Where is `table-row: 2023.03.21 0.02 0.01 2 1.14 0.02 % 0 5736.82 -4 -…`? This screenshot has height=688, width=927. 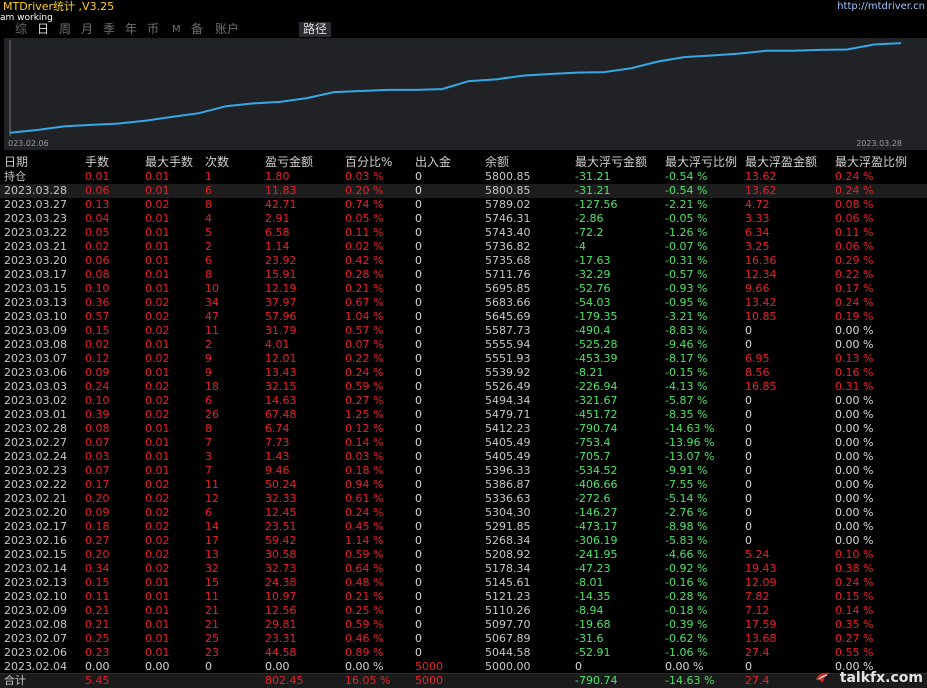 table-row: 2023.03.21 0.02 0.01 2 1.14 0.02 % 0 5736.82 -4 -… is located at coordinates (463, 247).